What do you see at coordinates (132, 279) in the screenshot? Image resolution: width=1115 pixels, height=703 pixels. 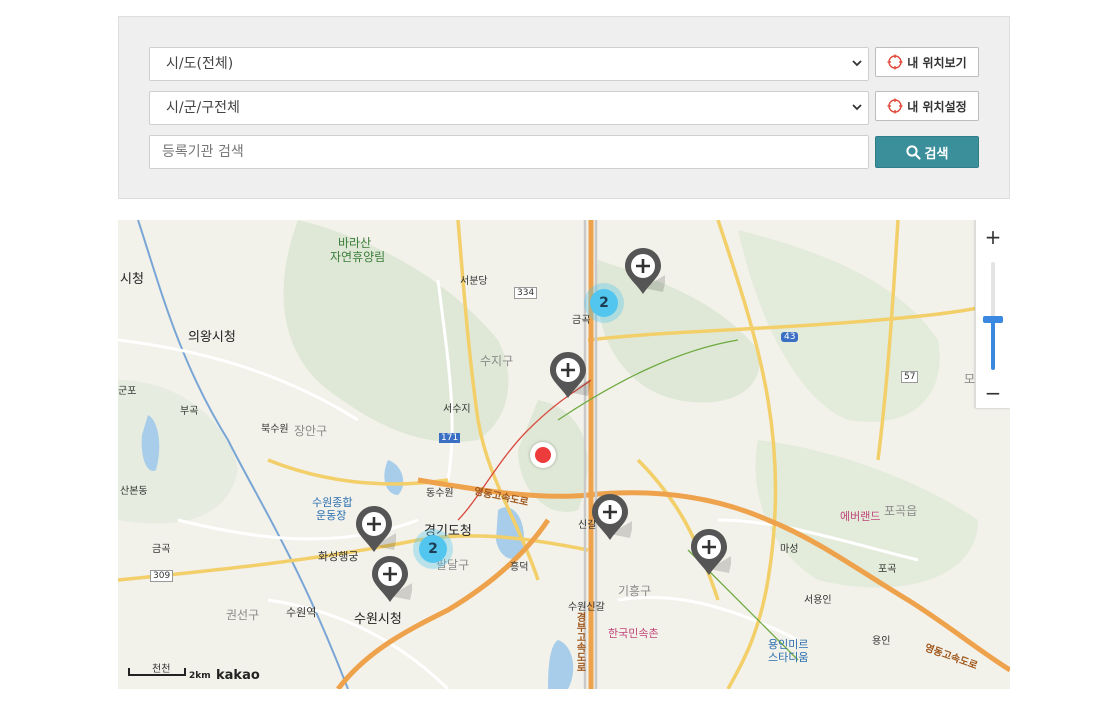 I see `map-label-city-hall-left: 시청` at bounding box center [132, 279].